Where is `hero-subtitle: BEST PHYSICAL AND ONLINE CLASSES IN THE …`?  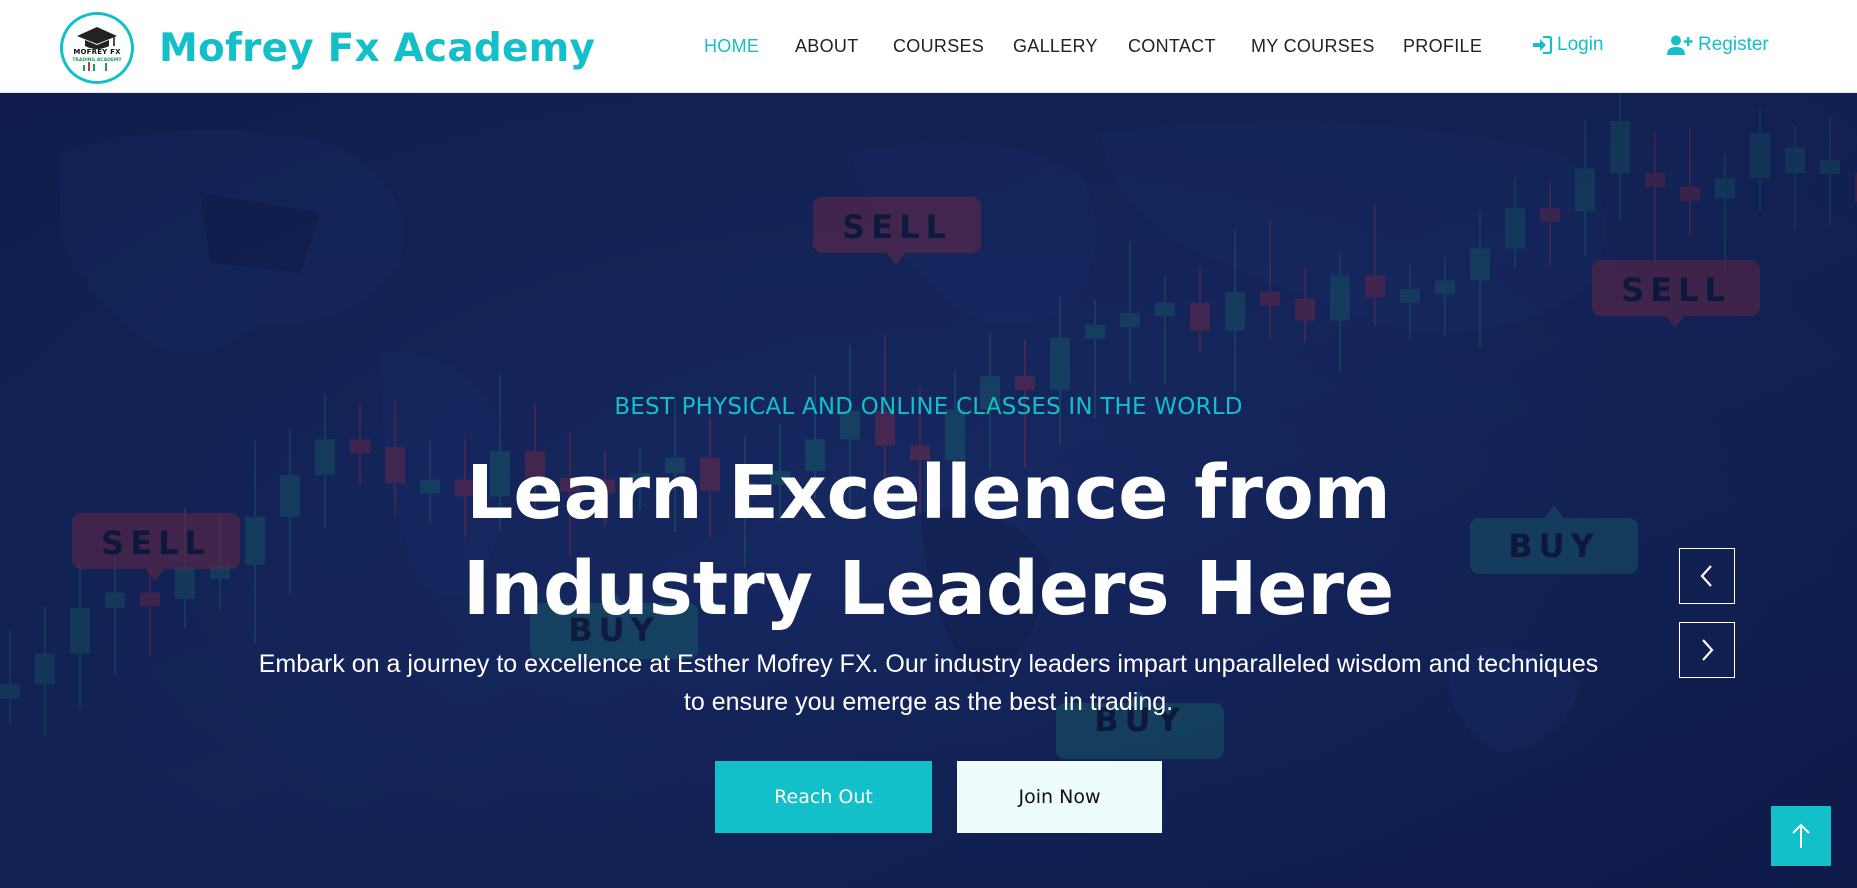 hero-subtitle: BEST PHYSICAL AND ONLINE CLASSES IN THE … is located at coordinates (928, 407).